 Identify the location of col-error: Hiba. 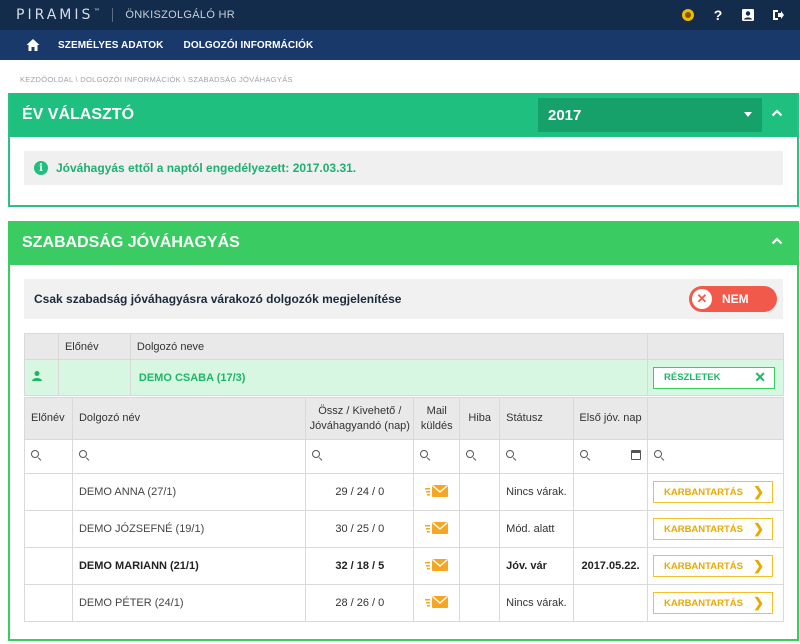
(480, 418).